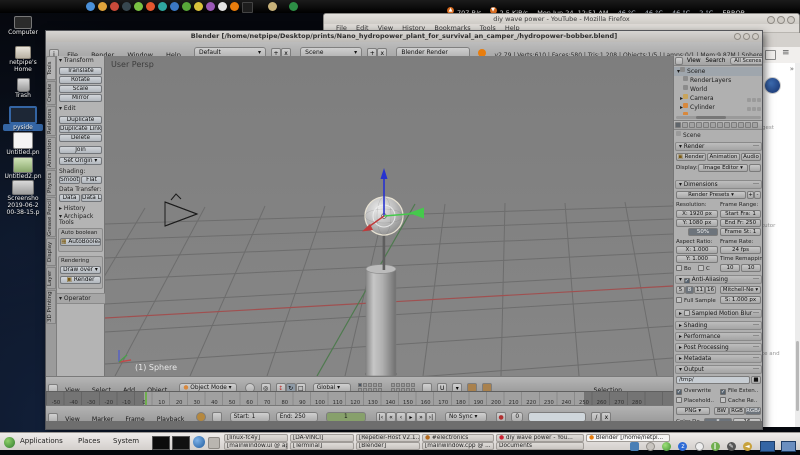  I want to click on start-frame-field: Start: 1, so click(249, 416).